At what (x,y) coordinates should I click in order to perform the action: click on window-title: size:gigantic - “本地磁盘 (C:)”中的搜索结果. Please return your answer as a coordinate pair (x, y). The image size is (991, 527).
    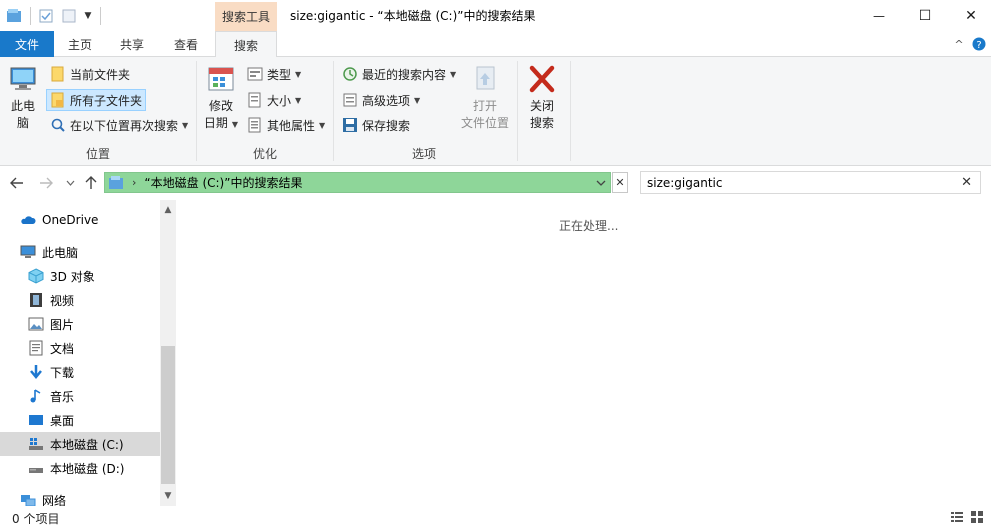
    Looking at the image, I should click on (413, 16).